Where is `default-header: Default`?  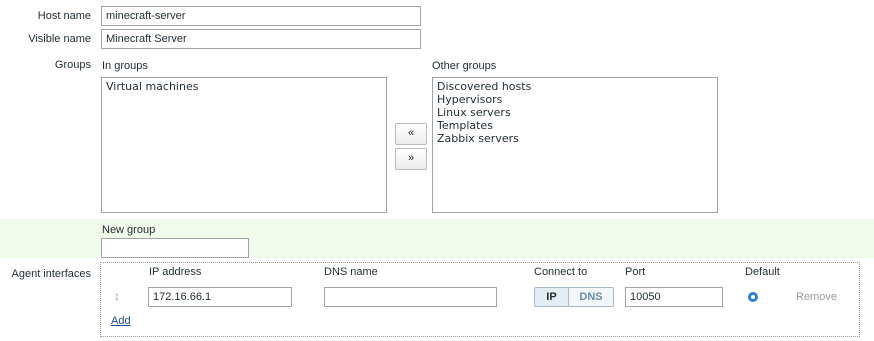 default-header: Default is located at coordinates (762, 272).